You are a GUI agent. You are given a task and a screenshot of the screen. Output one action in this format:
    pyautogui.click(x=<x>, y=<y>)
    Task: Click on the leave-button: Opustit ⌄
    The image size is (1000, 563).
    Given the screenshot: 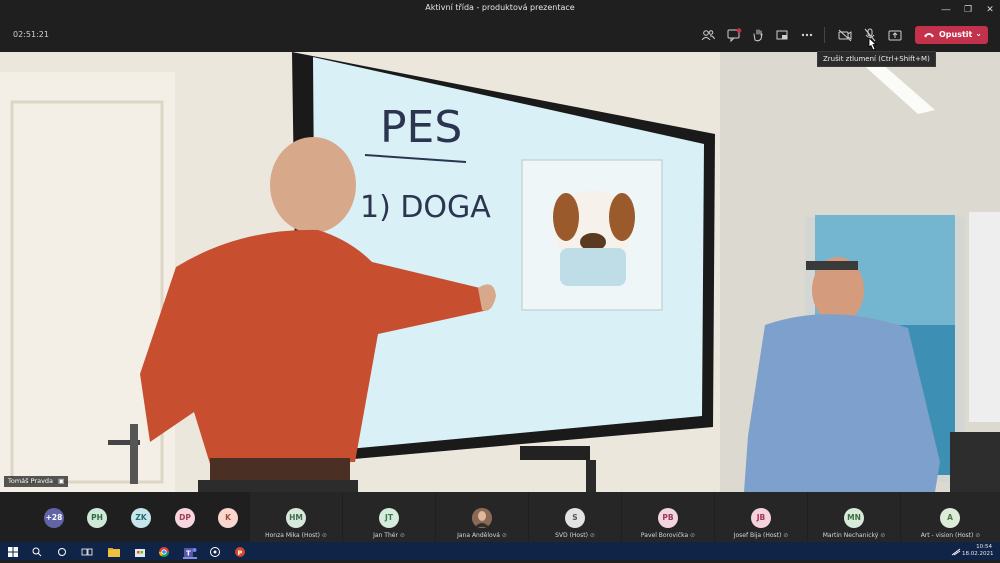 What is the action you would take?
    pyautogui.click(x=951, y=35)
    